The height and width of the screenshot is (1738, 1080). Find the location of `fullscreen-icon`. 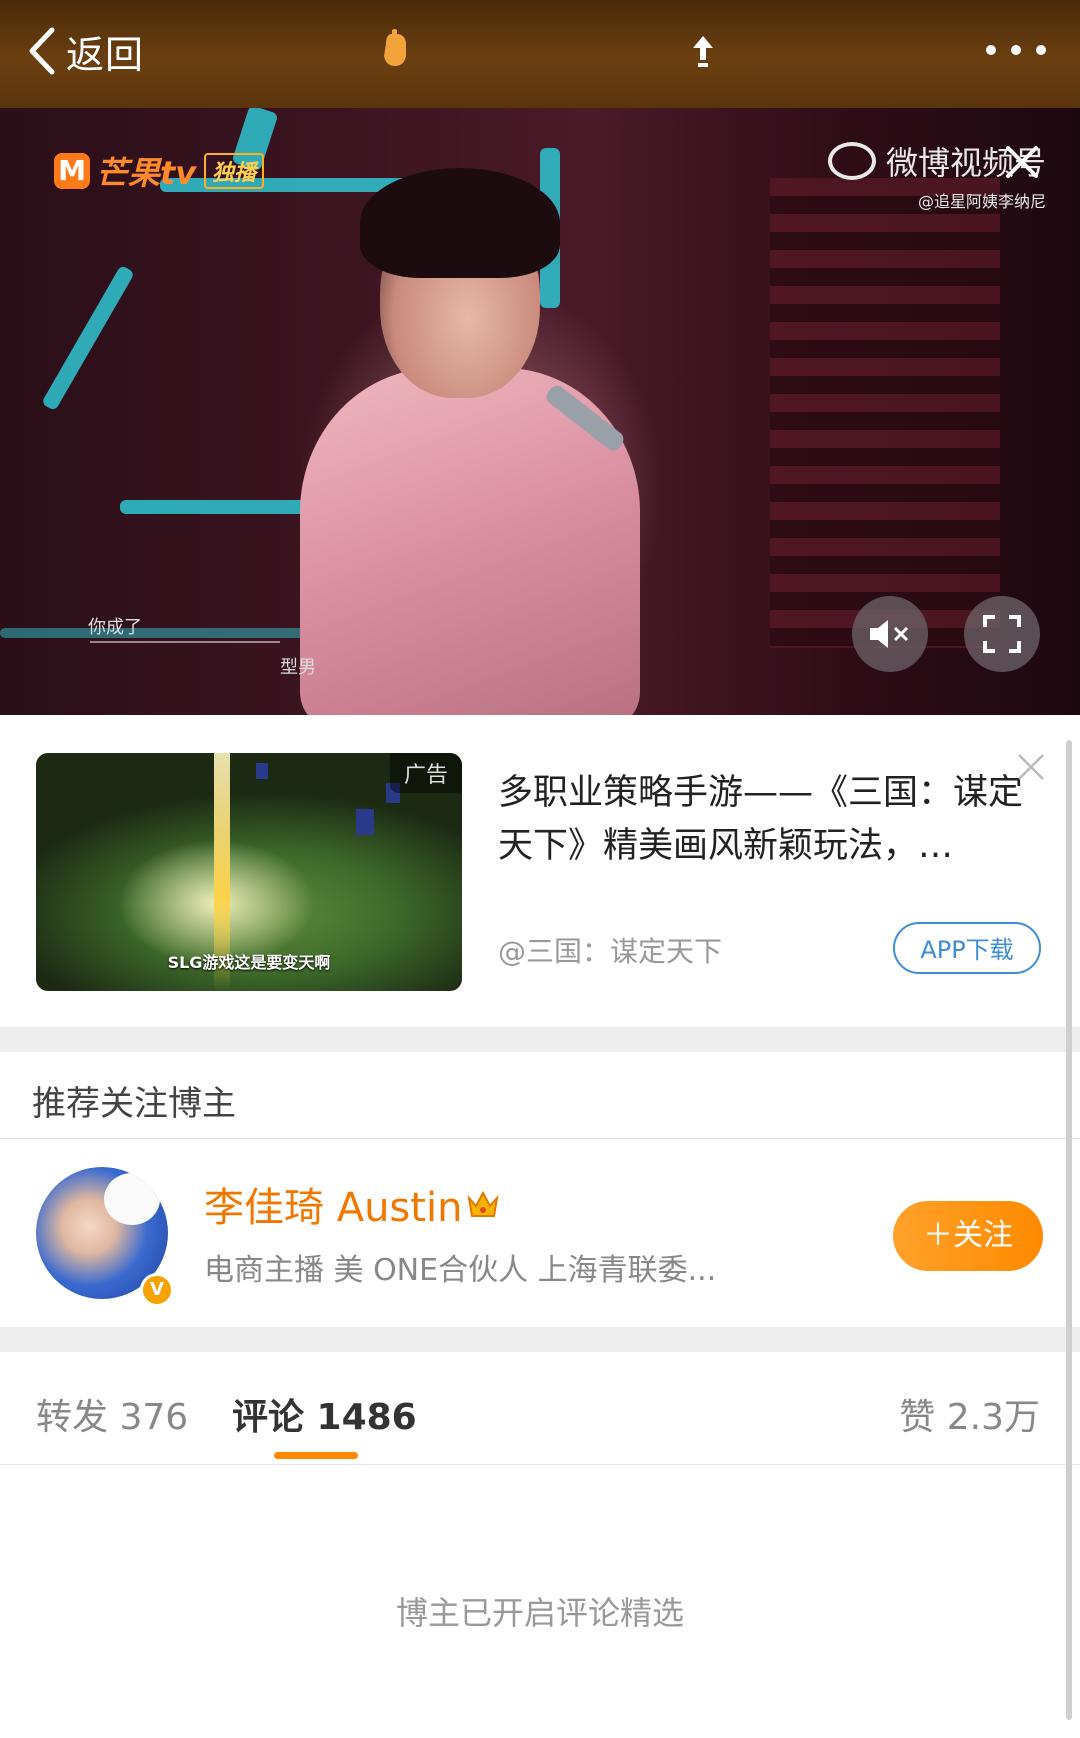

fullscreen-icon is located at coordinates (1002, 634).